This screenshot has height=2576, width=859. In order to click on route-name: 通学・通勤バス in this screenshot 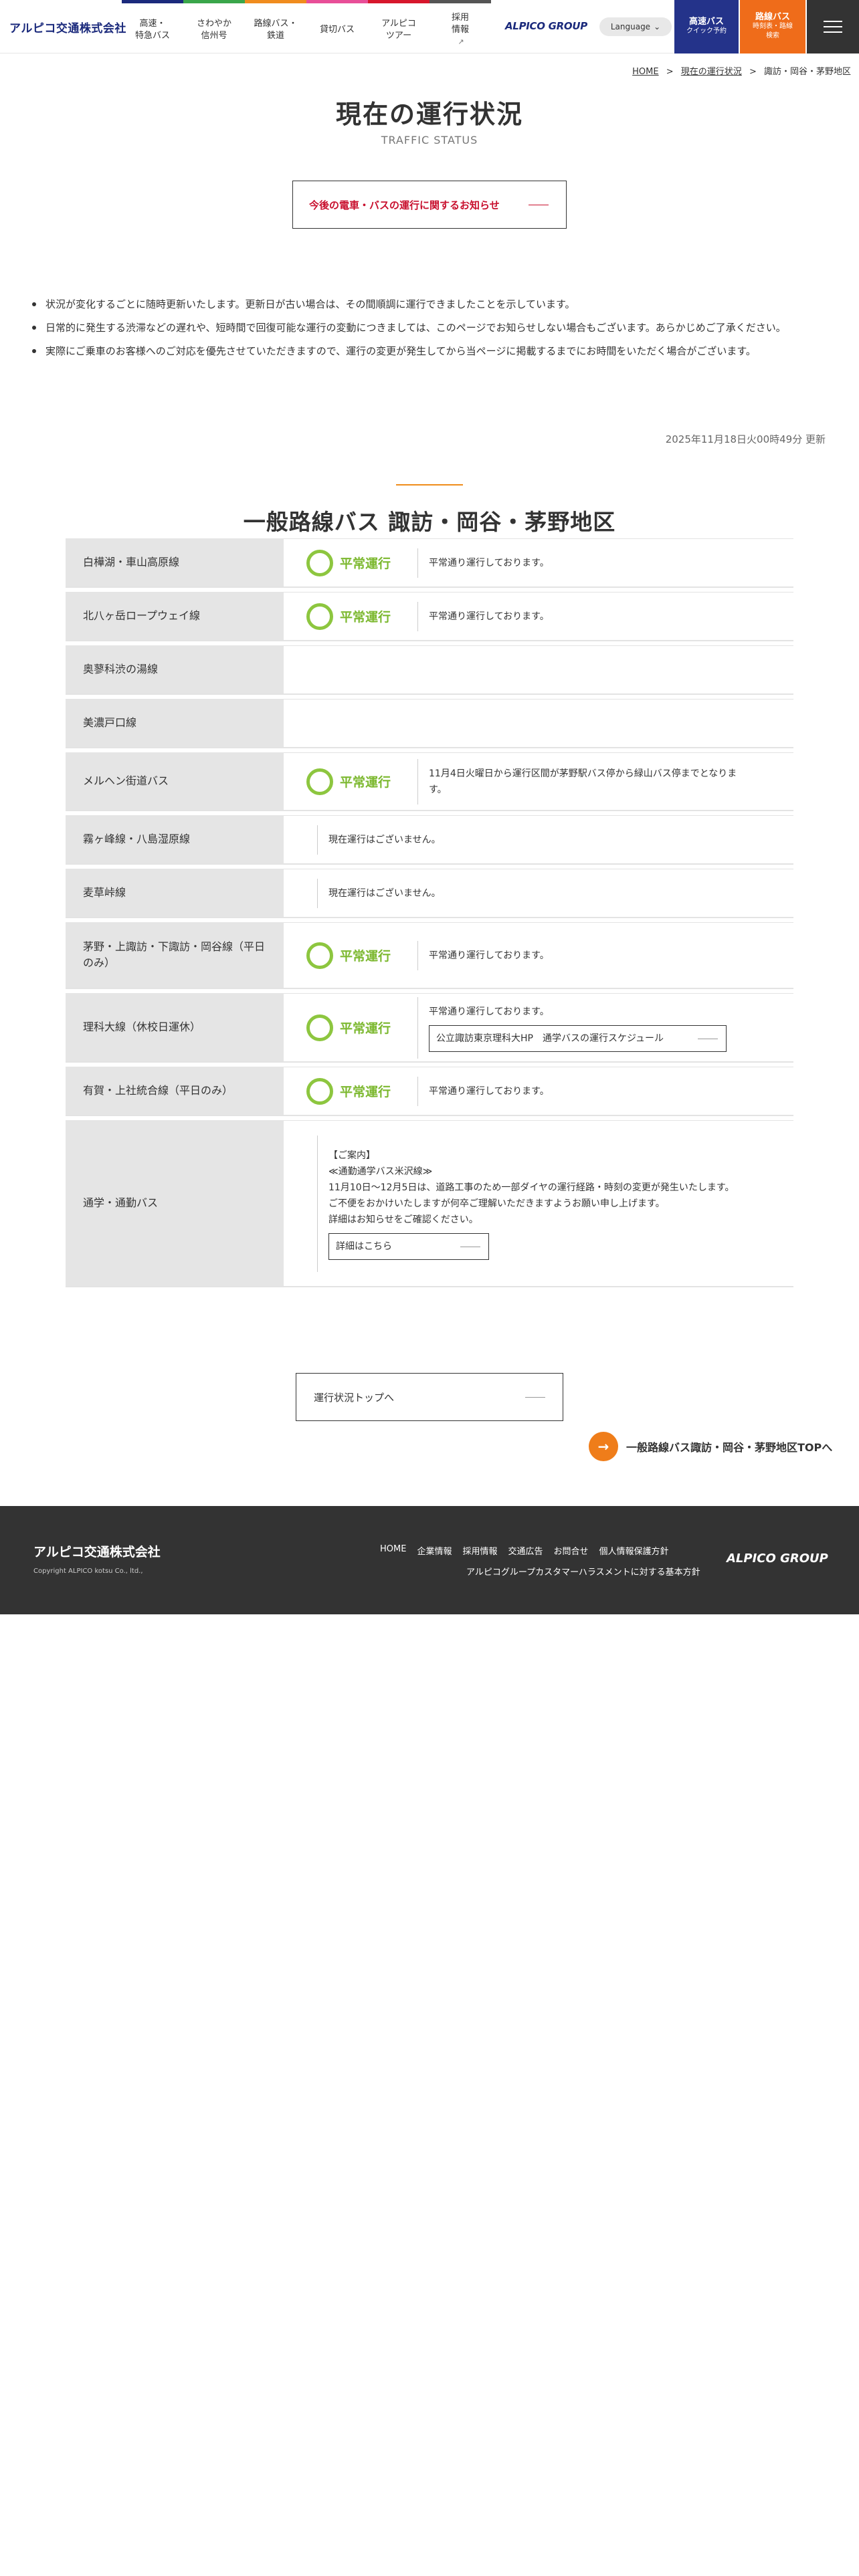, I will do `click(175, 1203)`.